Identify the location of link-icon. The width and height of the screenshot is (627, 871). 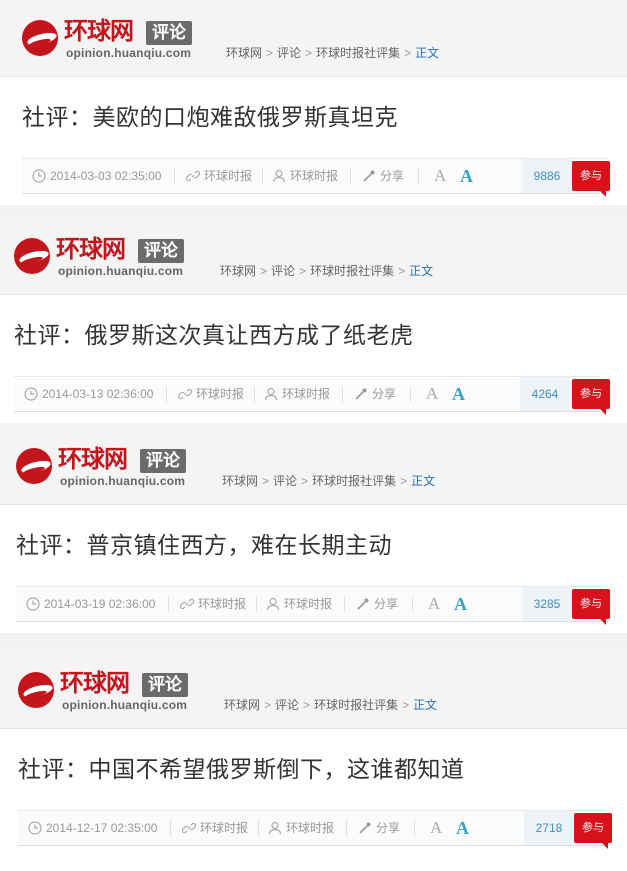
(185, 394).